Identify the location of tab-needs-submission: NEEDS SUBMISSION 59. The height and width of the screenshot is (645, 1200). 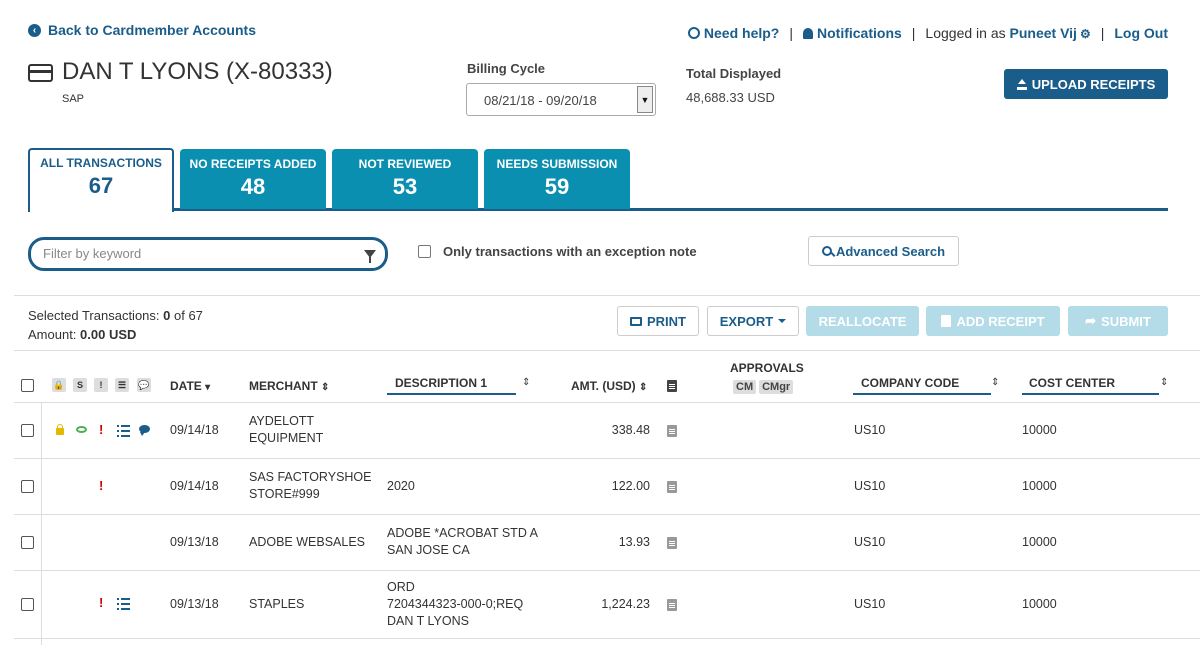
(557, 179).